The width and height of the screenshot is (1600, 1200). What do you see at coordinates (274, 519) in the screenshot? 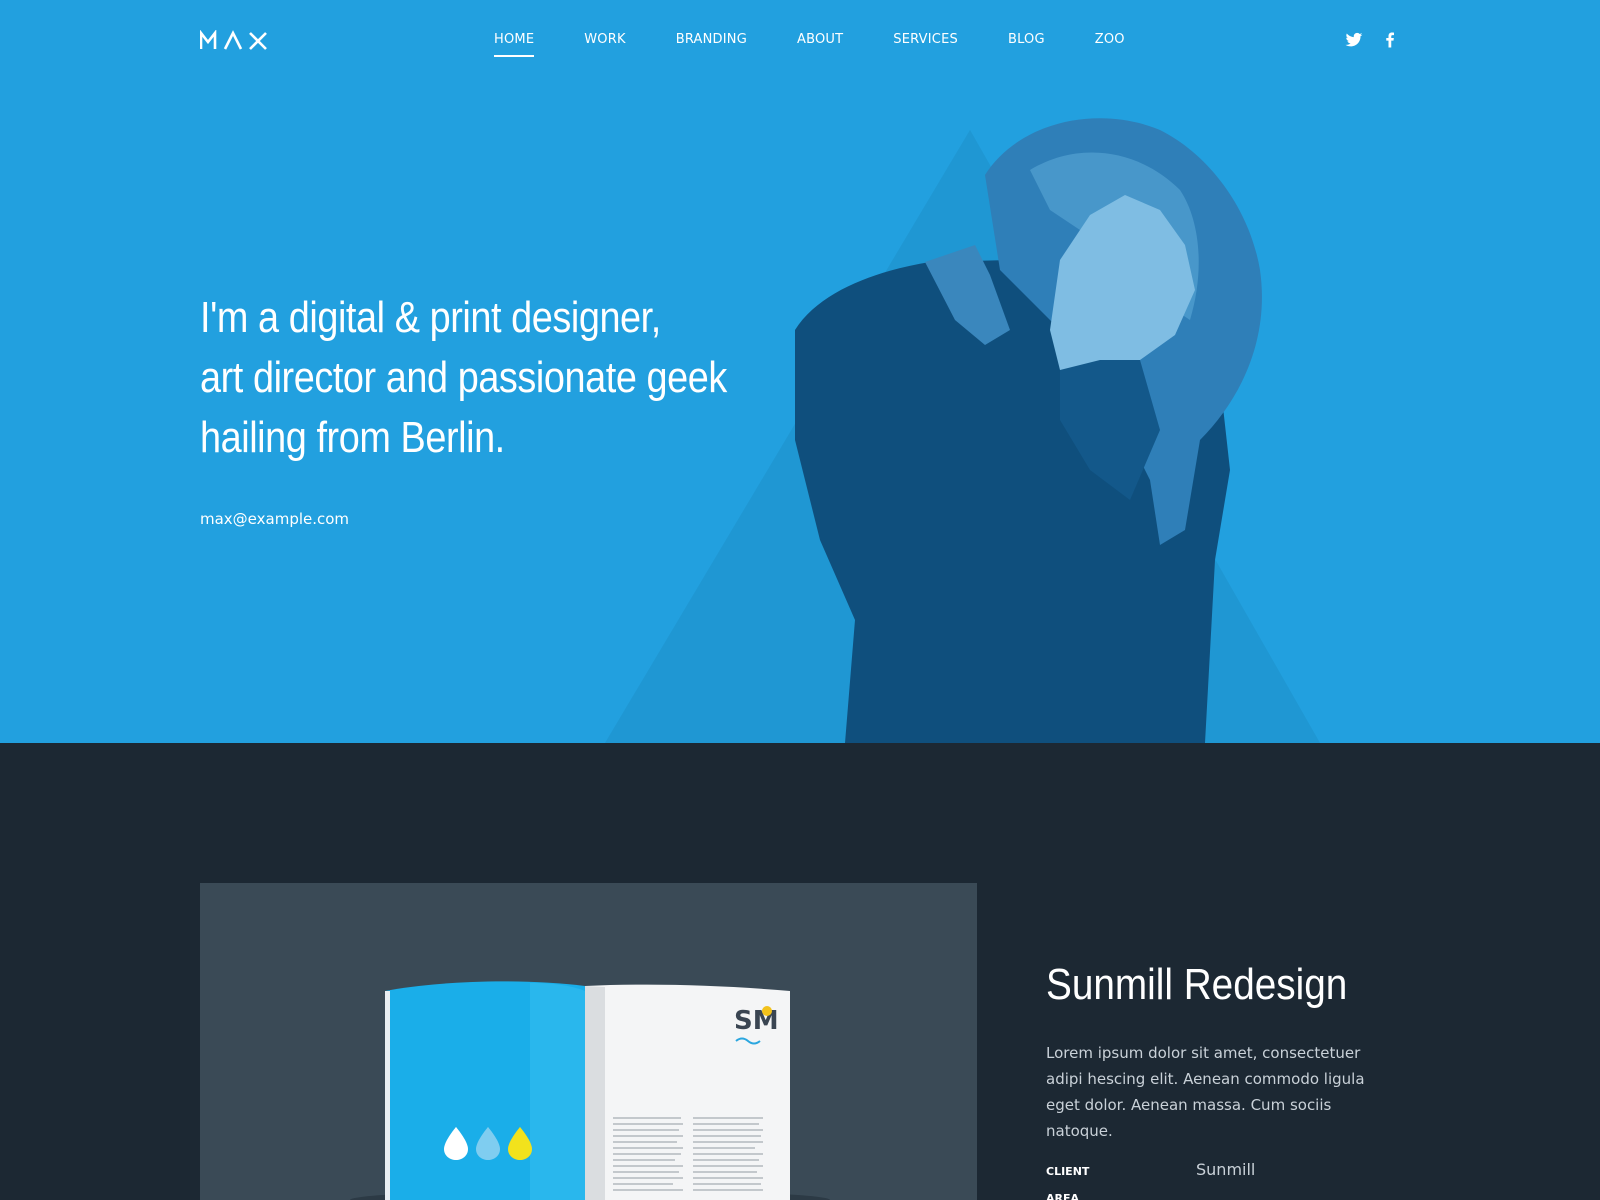
I see `hero-email-link: max@example.com` at bounding box center [274, 519].